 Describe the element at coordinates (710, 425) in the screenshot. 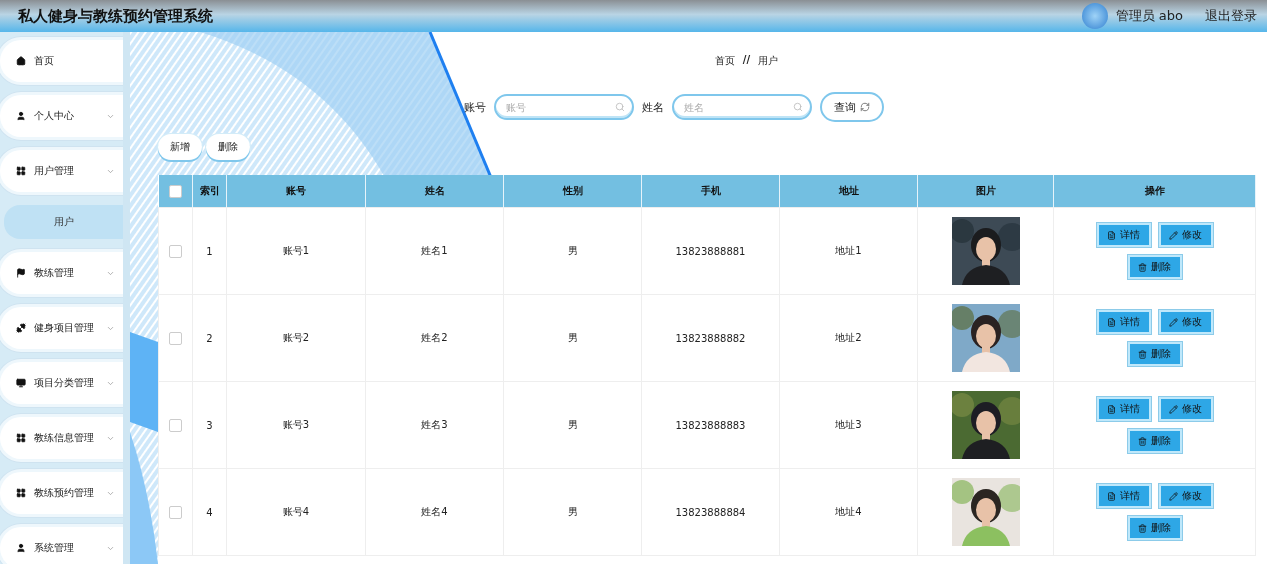

I see `table-cell: 13823888883` at that location.